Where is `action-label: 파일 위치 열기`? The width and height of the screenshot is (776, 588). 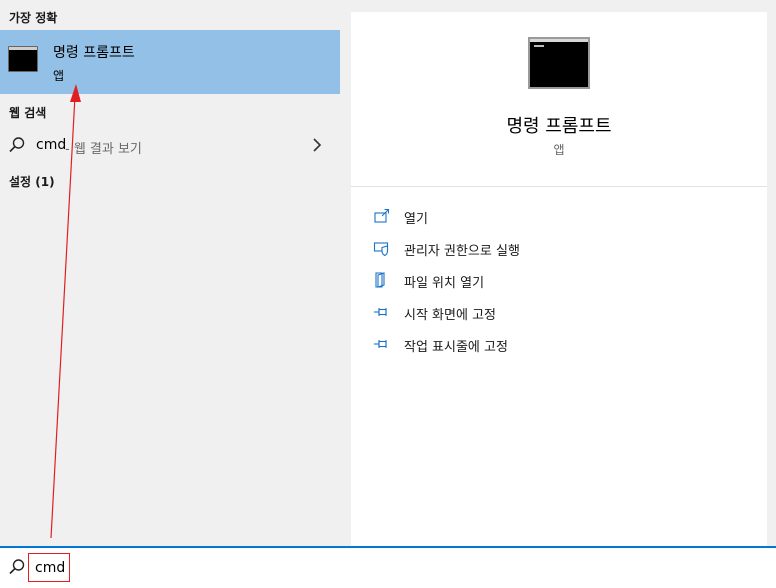 action-label: 파일 위치 열기 is located at coordinates (444, 283).